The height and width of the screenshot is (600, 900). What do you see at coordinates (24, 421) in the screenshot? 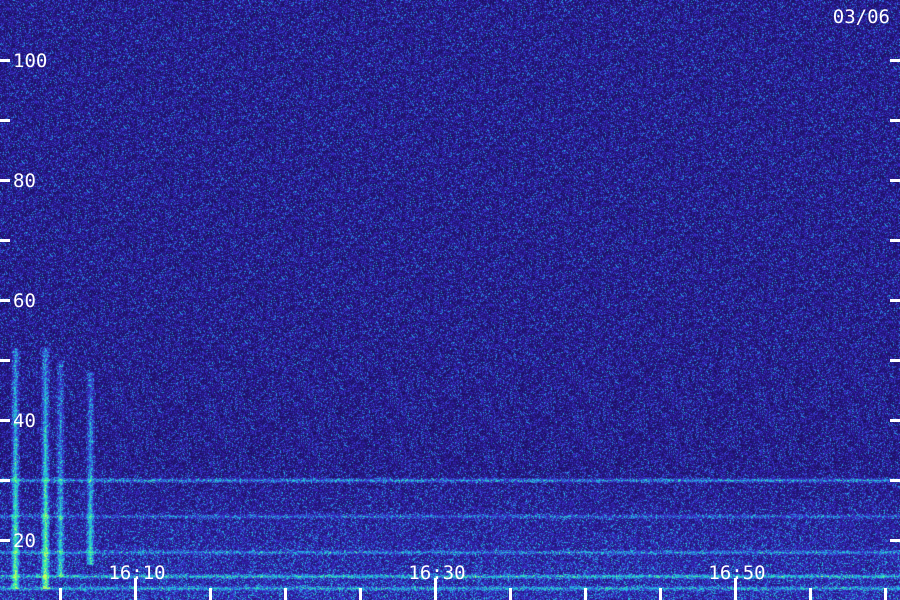
I see `y-tick-label: 40` at bounding box center [24, 421].